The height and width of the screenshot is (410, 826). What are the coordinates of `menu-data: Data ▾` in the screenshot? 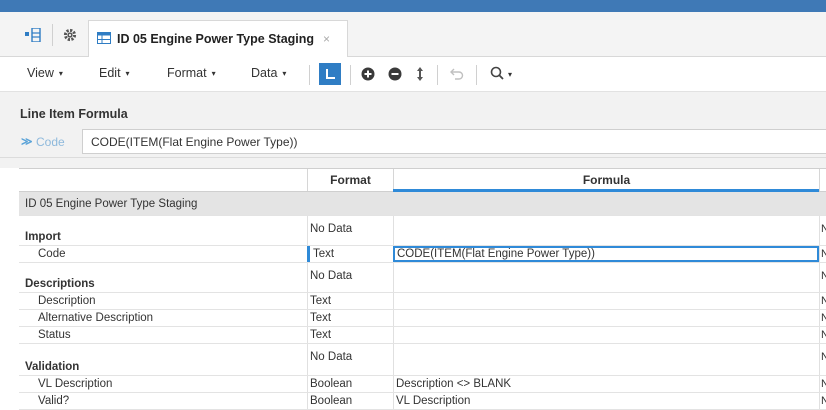 It's located at (268, 73).